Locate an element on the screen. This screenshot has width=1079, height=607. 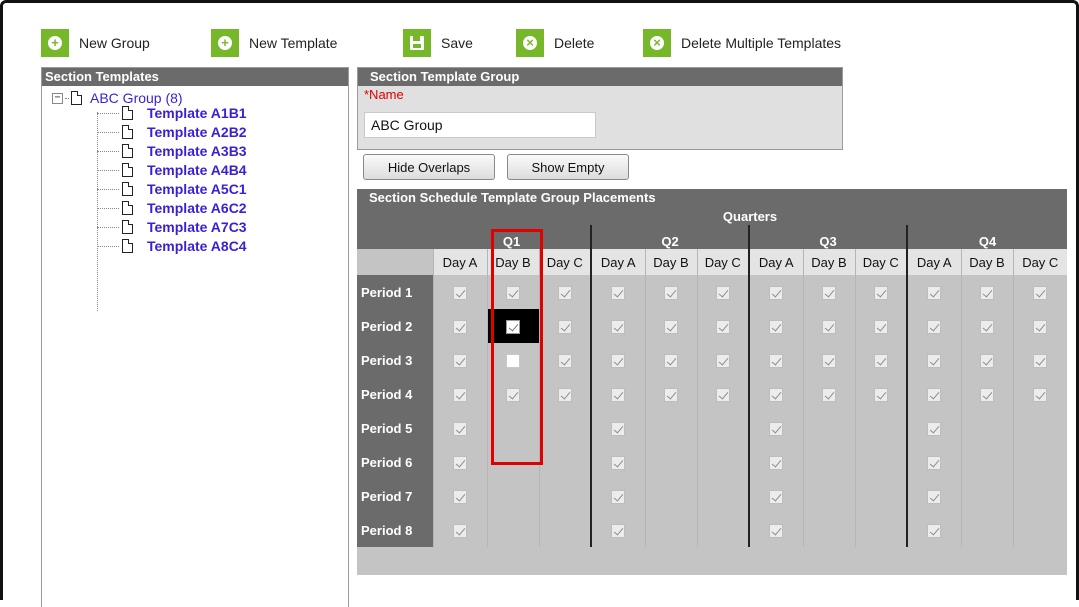
tree-item: Template A3B3 is located at coordinates (172, 151).